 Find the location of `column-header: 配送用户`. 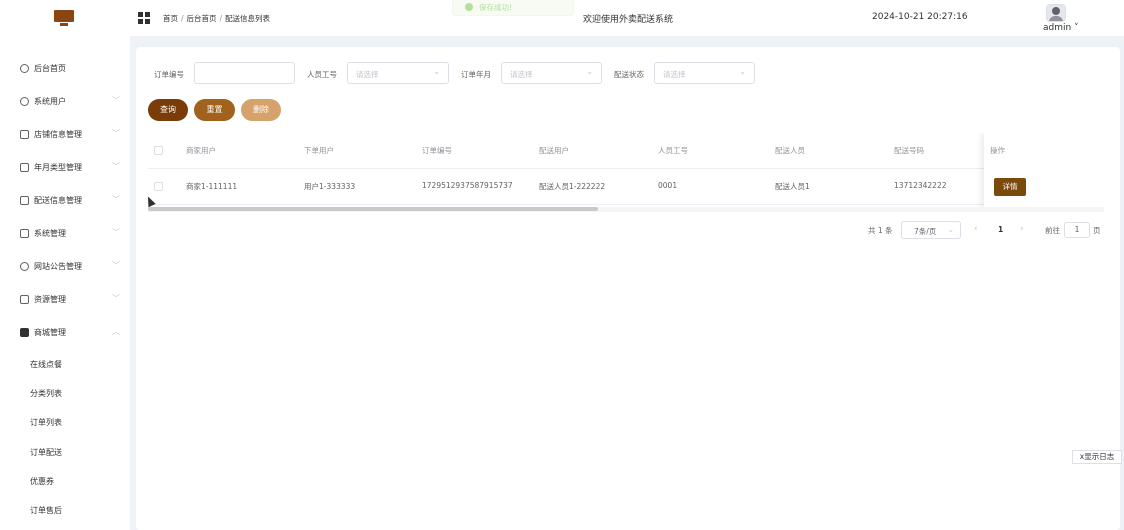

column-header: 配送用户 is located at coordinates (554, 150).